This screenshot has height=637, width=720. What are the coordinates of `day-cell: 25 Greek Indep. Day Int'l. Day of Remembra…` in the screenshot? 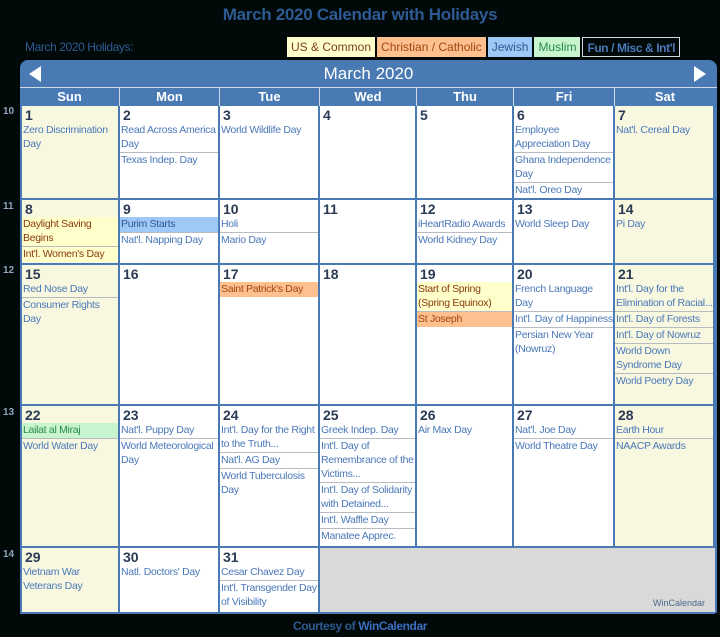 It's located at (368, 477).